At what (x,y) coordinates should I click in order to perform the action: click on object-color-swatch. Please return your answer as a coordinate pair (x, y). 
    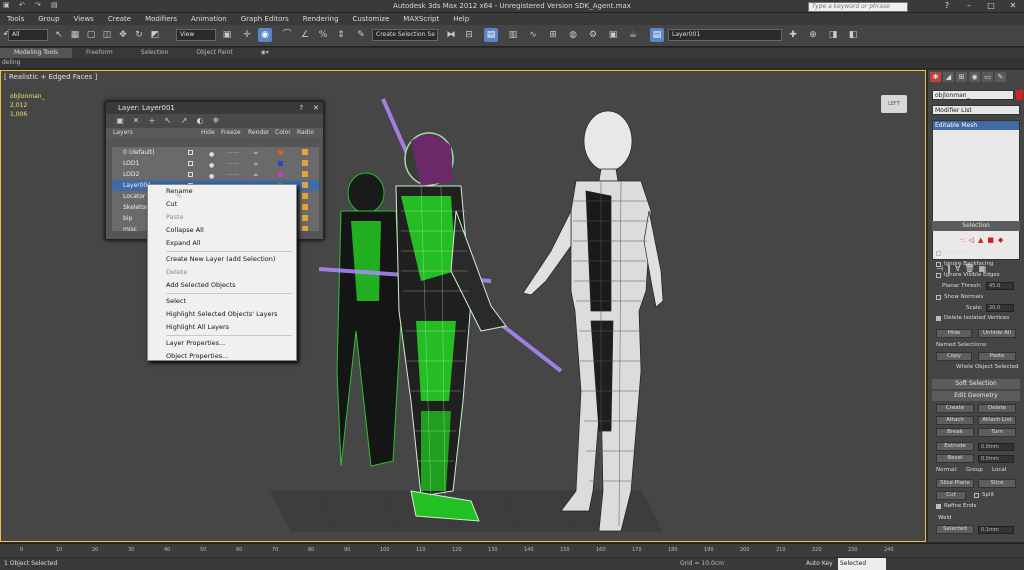
    Looking at the image, I should click on (1019, 95).